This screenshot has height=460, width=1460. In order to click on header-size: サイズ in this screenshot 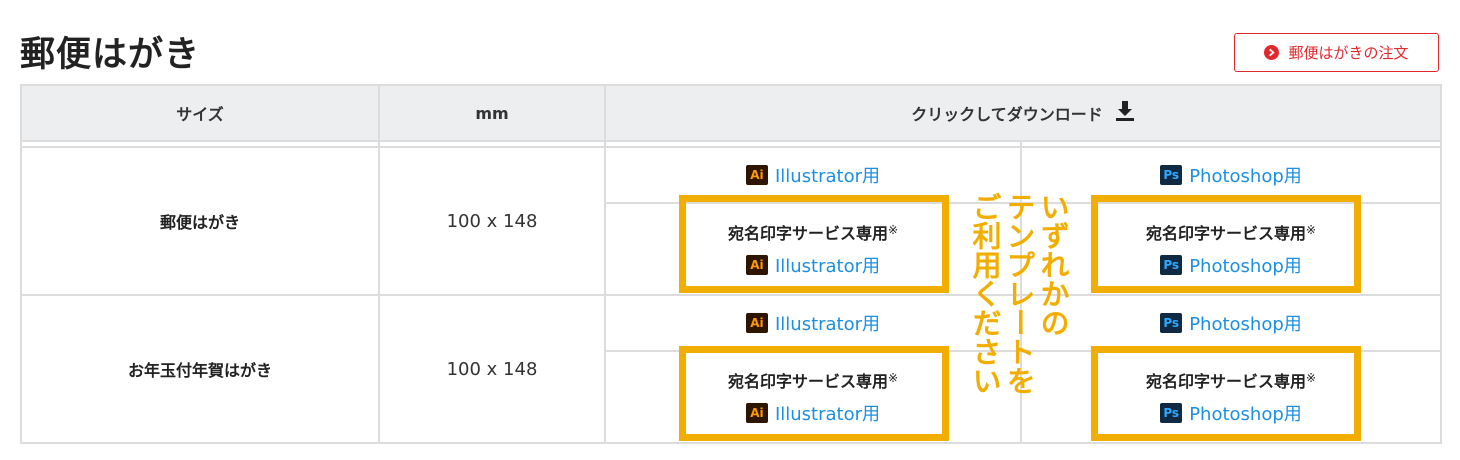, I will do `click(200, 113)`.